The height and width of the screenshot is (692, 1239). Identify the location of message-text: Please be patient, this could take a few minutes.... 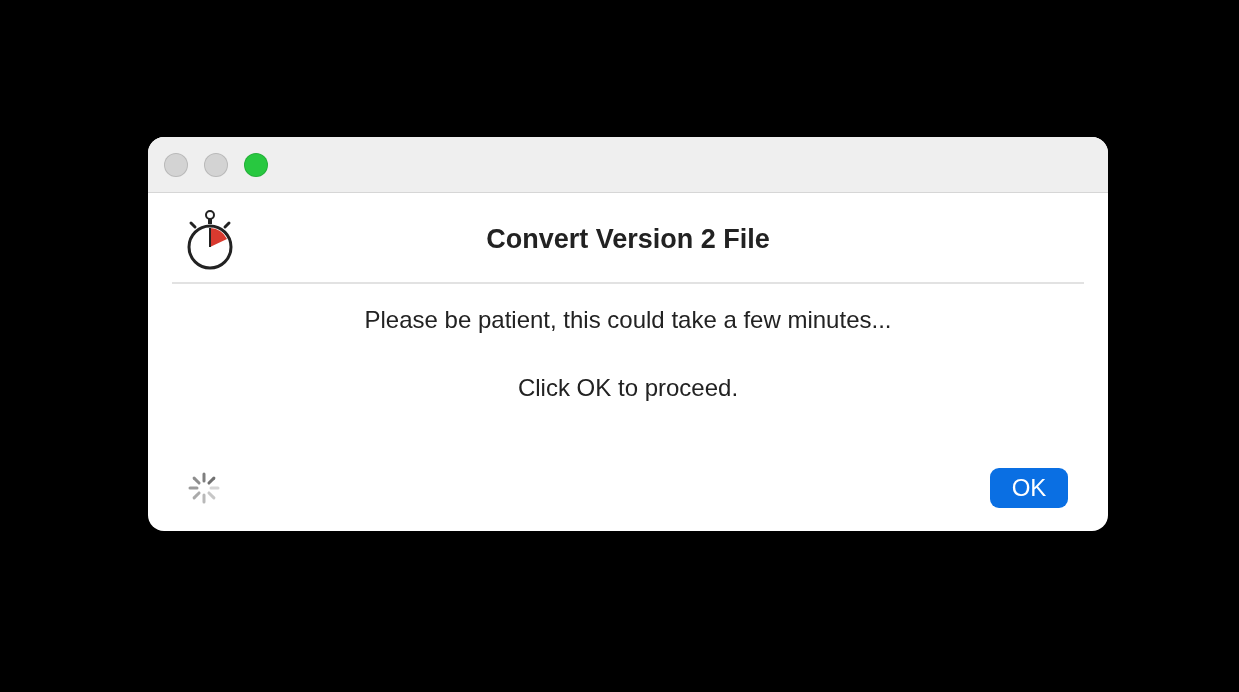
(628, 320).